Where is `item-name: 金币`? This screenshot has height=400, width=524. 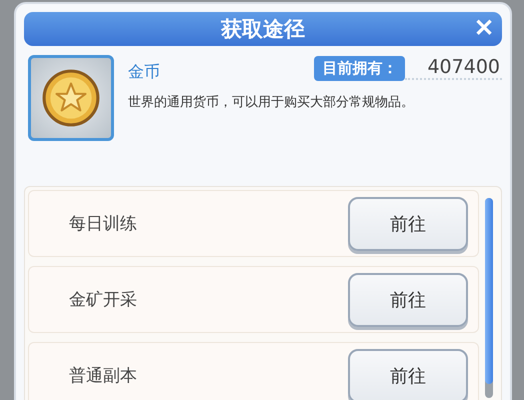
item-name: 金币 is located at coordinates (144, 71).